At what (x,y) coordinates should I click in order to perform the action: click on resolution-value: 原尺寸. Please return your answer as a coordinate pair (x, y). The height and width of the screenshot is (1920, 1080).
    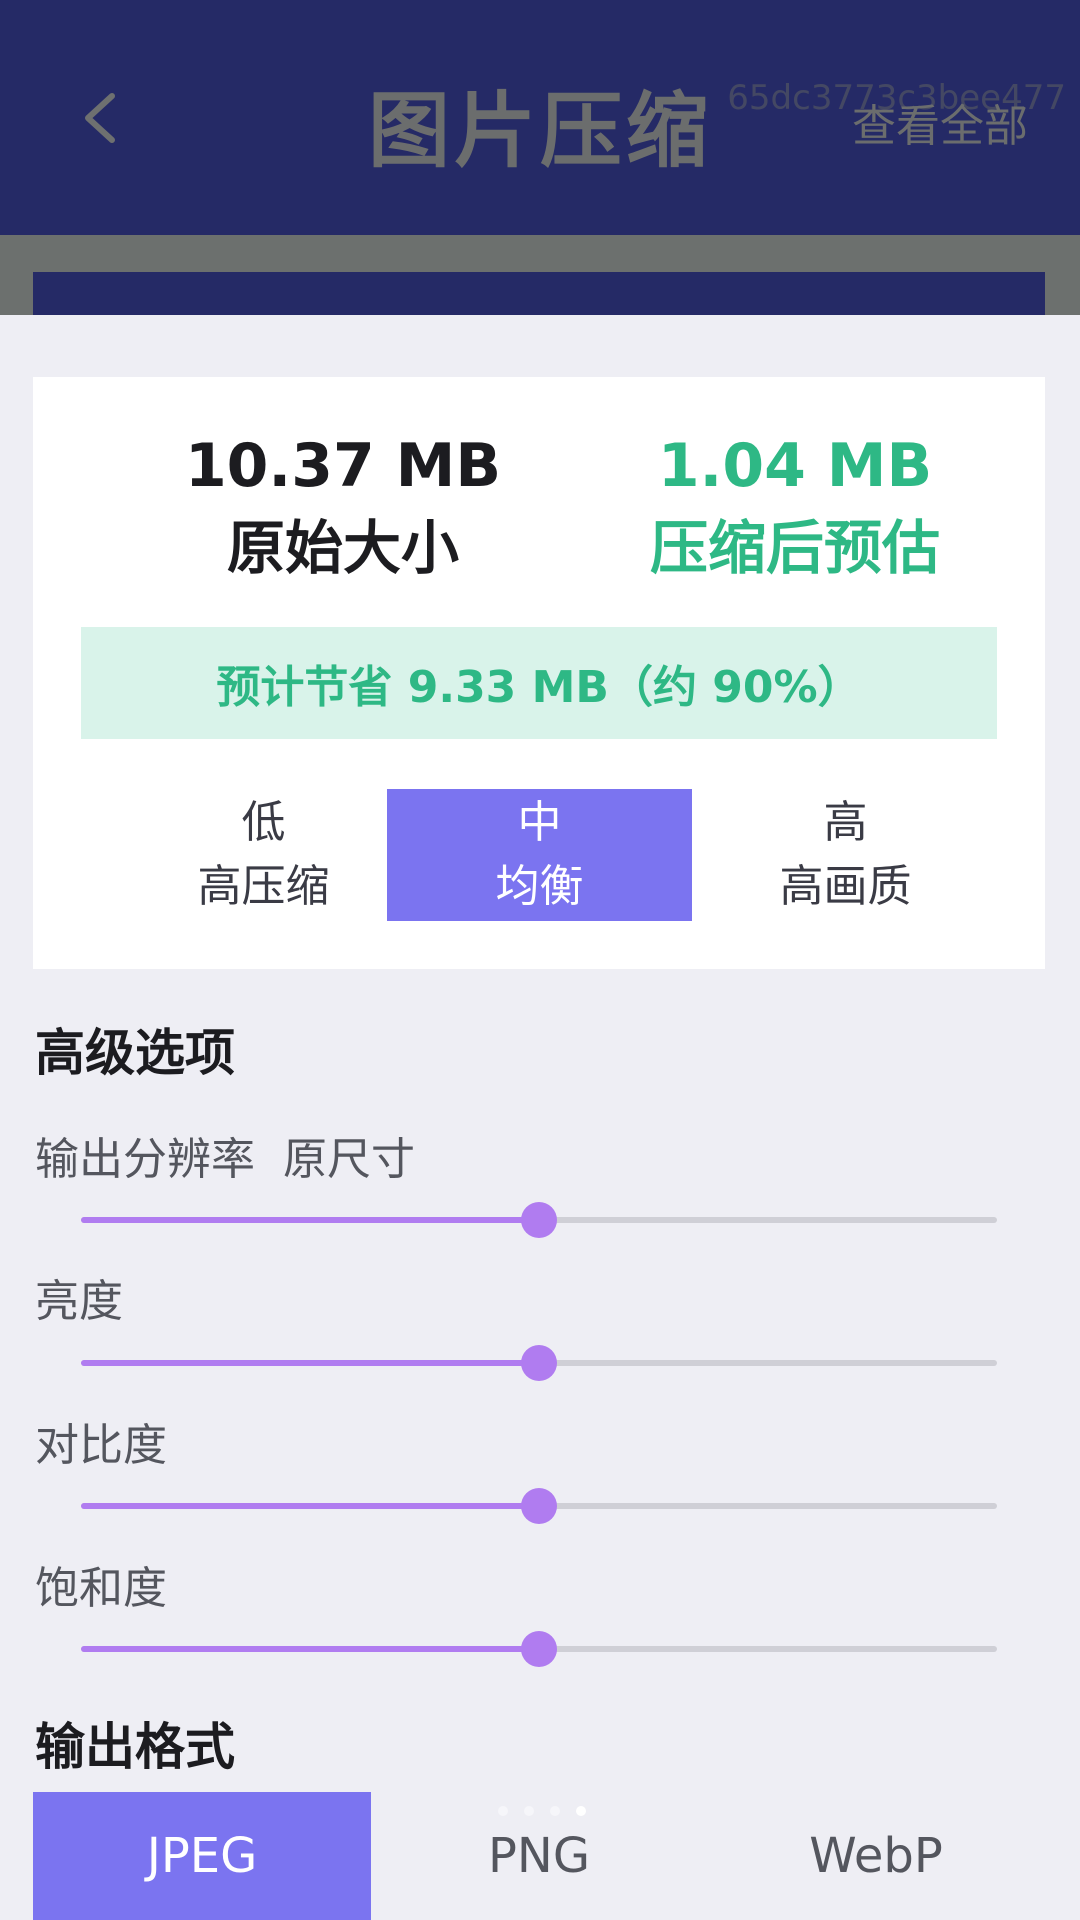
    Looking at the image, I should click on (348, 1159).